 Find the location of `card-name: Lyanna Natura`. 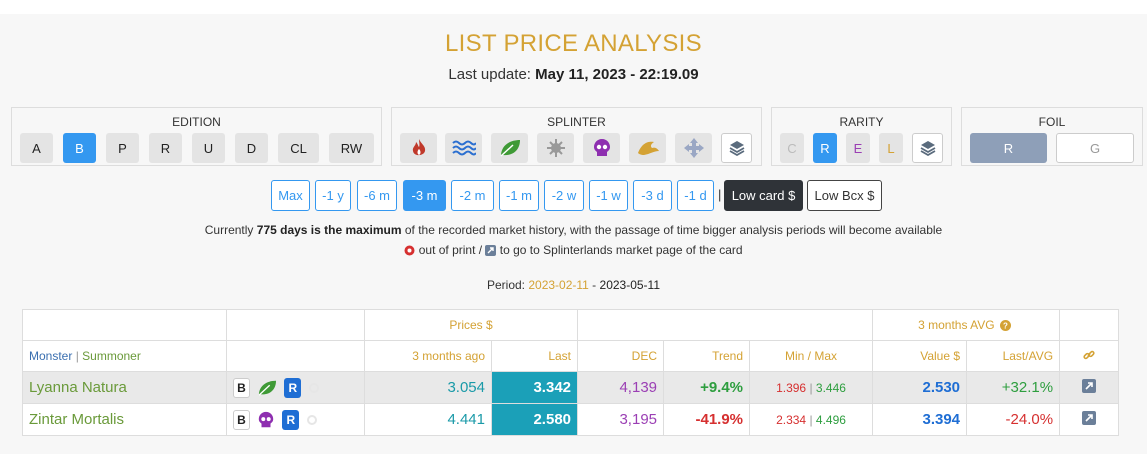

card-name: Lyanna Natura is located at coordinates (124, 387).